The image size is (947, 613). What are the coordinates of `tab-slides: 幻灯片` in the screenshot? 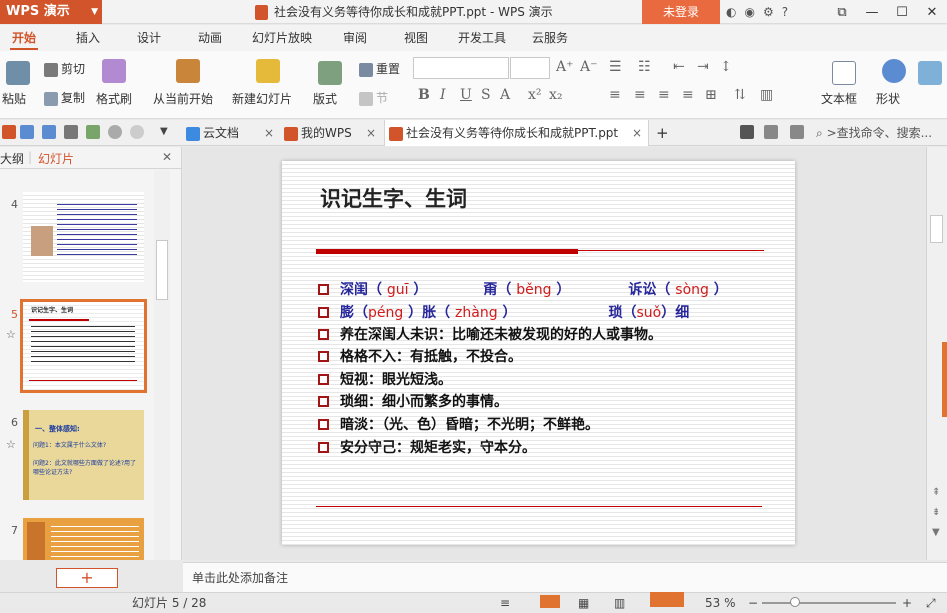 It's located at (56, 158).